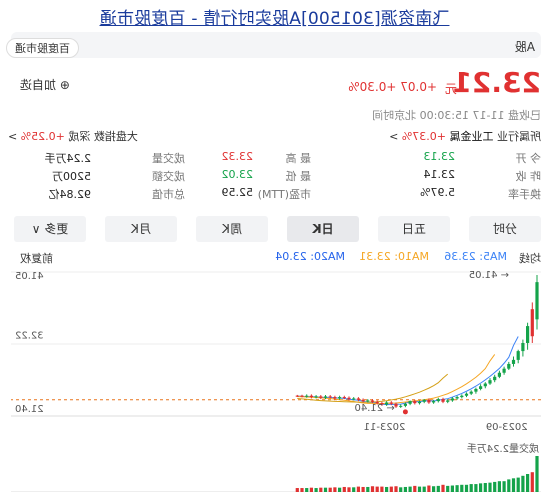 Image resolution: width=549 pixels, height=500 pixels. I want to click on stat-value: 92.84亿, so click(70, 194).